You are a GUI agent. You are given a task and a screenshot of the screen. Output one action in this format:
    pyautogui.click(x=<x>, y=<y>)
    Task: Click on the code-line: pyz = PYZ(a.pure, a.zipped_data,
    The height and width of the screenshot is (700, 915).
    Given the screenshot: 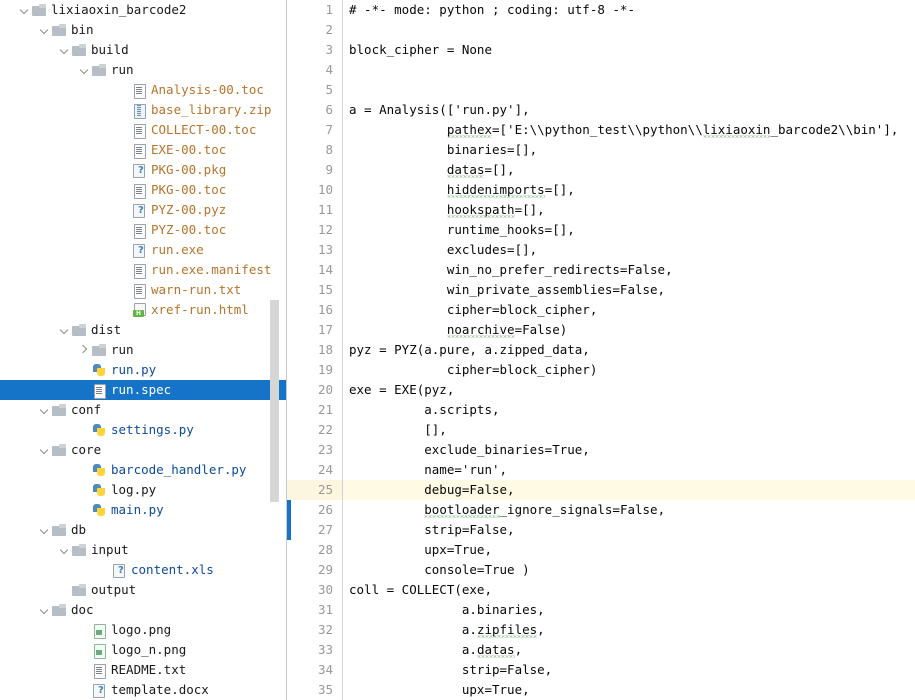 What is the action you would take?
    pyautogui.click(x=632, y=350)
    